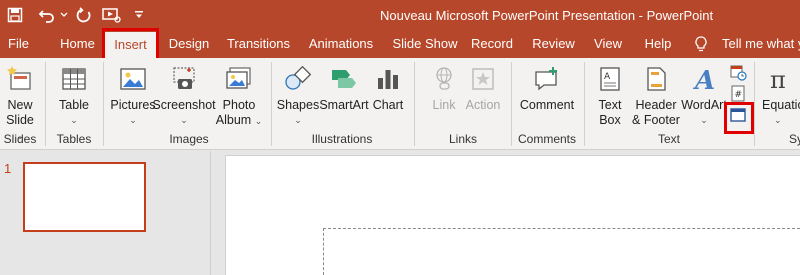 This screenshot has width=800, height=275. What do you see at coordinates (547, 105) in the screenshot?
I see `comment-label: Comment` at bounding box center [547, 105].